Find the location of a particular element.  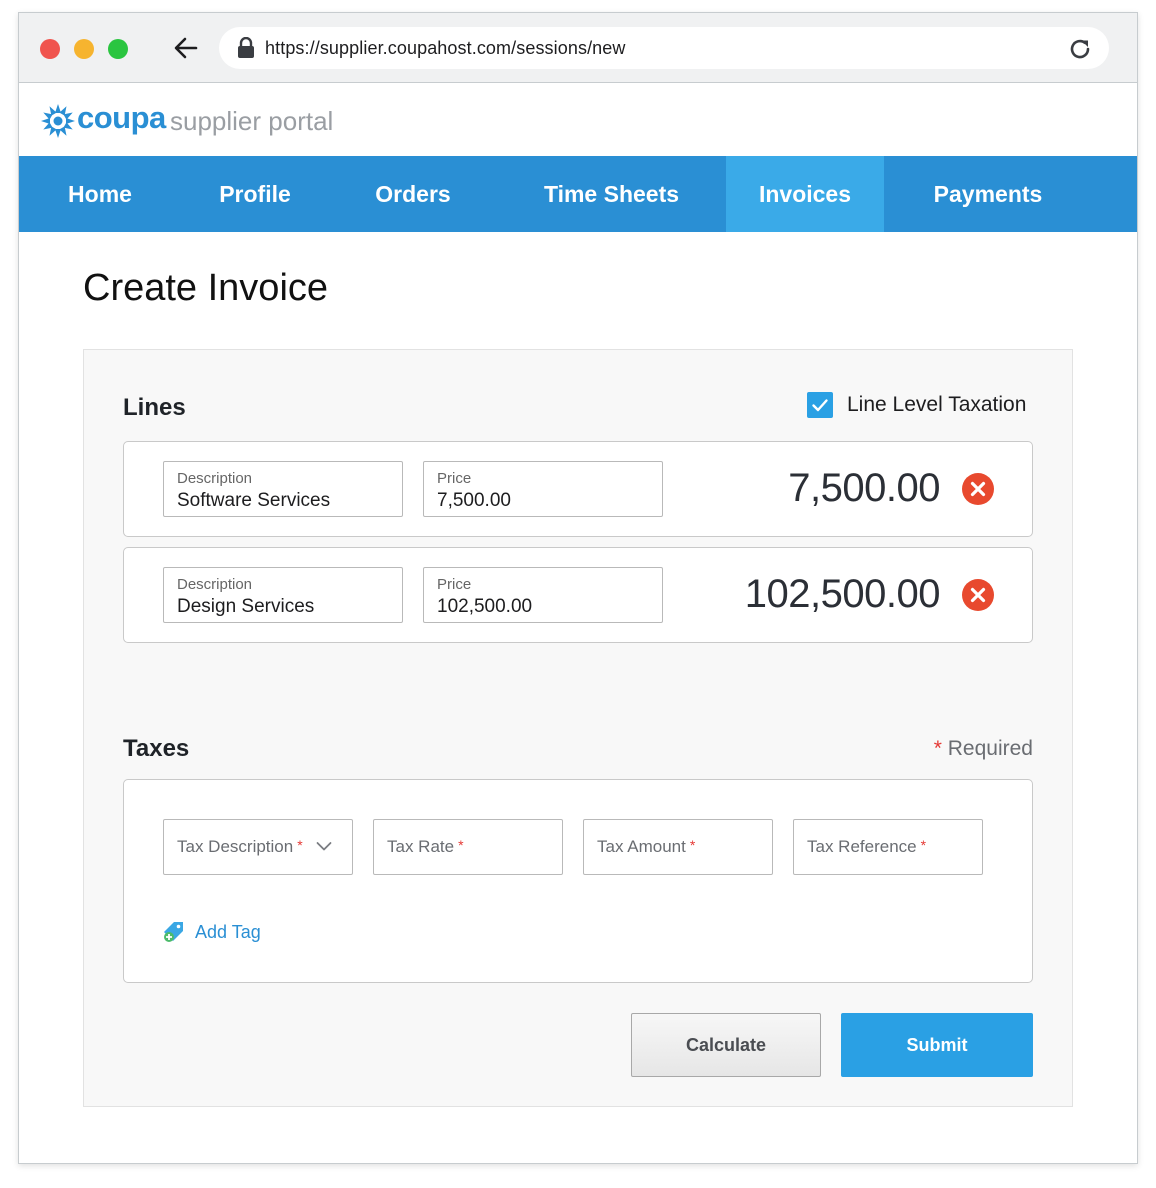

tax-description-label: Tax Description is located at coordinates (235, 846).